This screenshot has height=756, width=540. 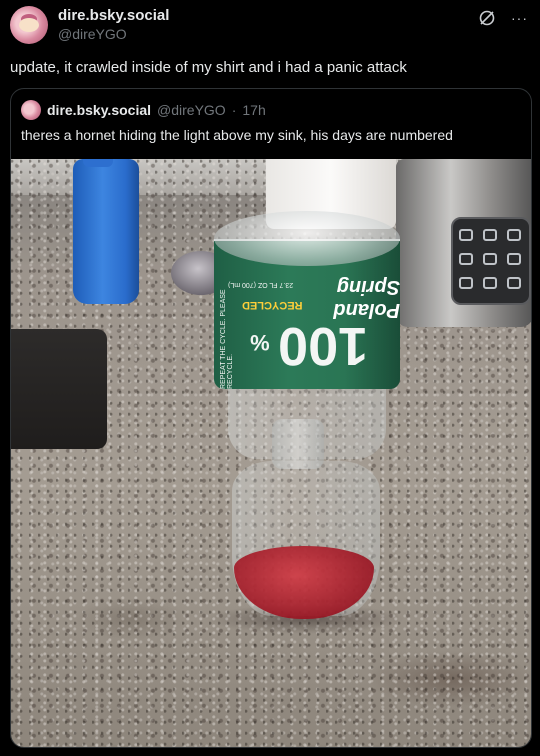 What do you see at coordinates (519, 18) in the screenshot?
I see `more-options-icon: ···` at bounding box center [519, 18].